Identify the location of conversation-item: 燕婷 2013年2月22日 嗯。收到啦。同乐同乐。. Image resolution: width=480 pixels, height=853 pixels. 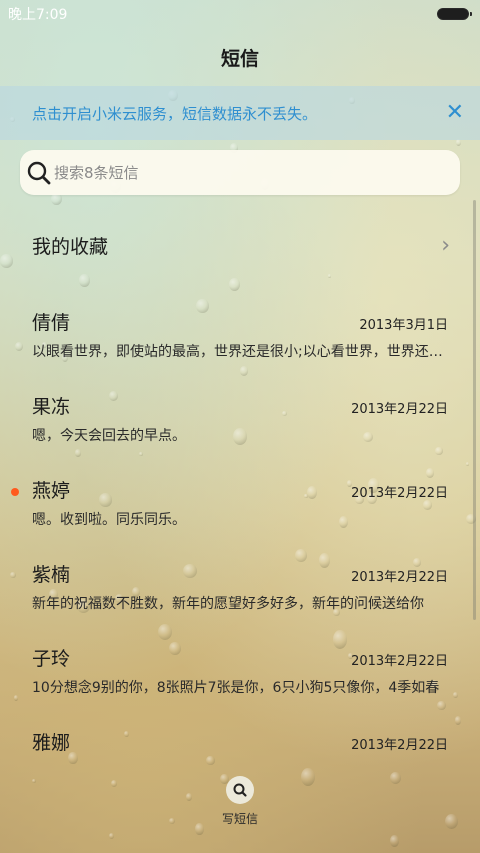
(229, 502).